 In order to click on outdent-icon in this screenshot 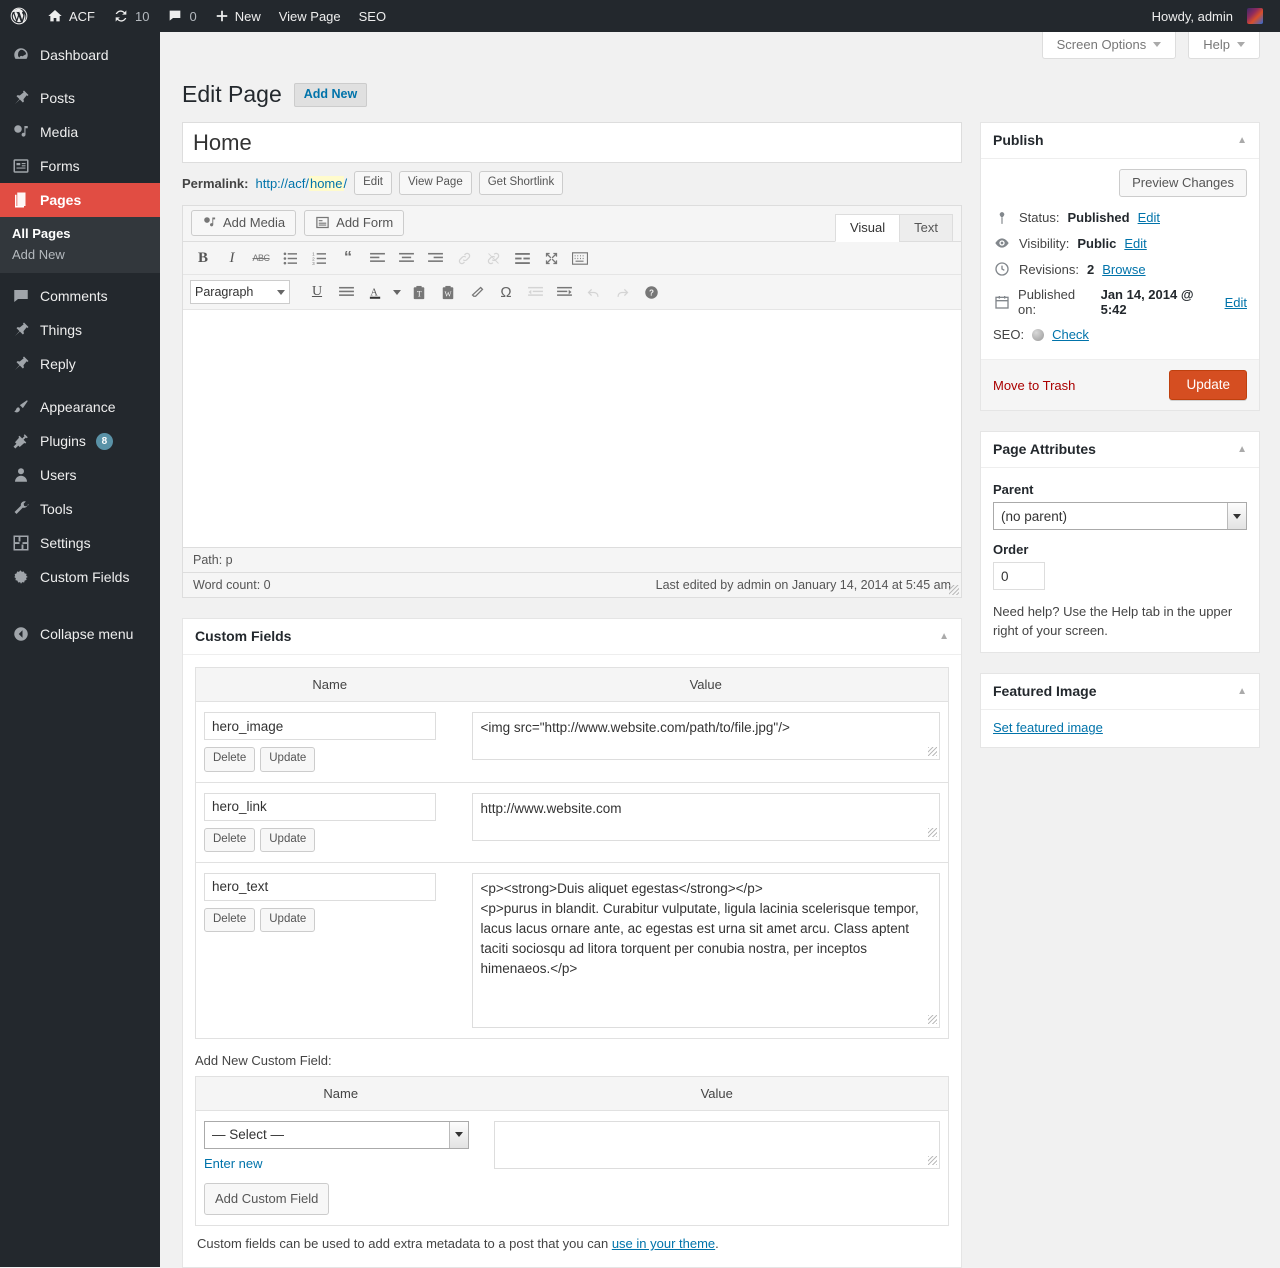, I will do `click(535, 292)`.